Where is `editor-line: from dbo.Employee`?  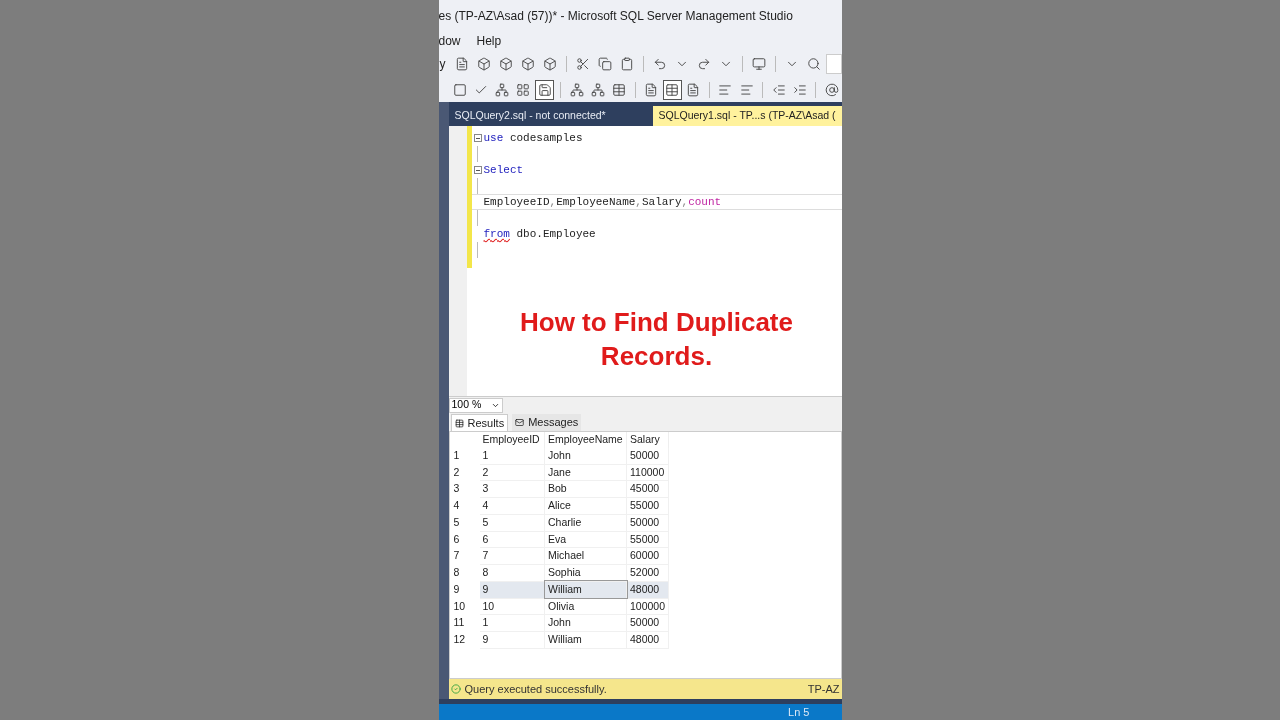
editor-line: from dbo.Employee is located at coordinates (656, 234).